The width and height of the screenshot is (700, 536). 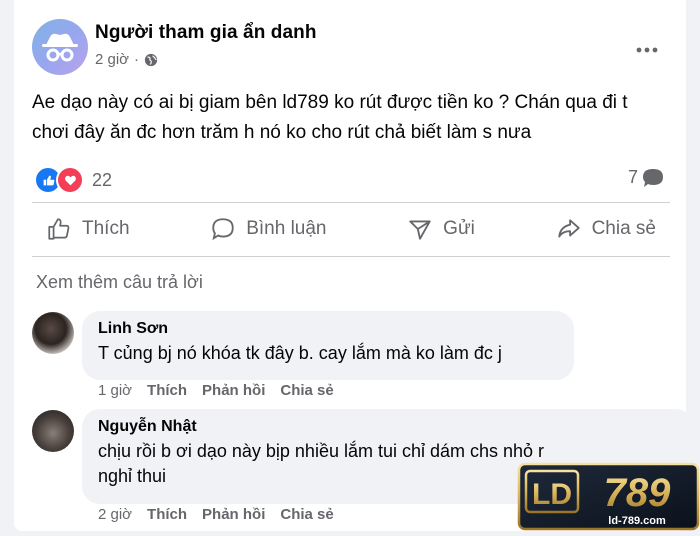 What do you see at coordinates (119, 282) in the screenshot?
I see `see-more-replies-link: Xem thêm câu trả lời` at bounding box center [119, 282].